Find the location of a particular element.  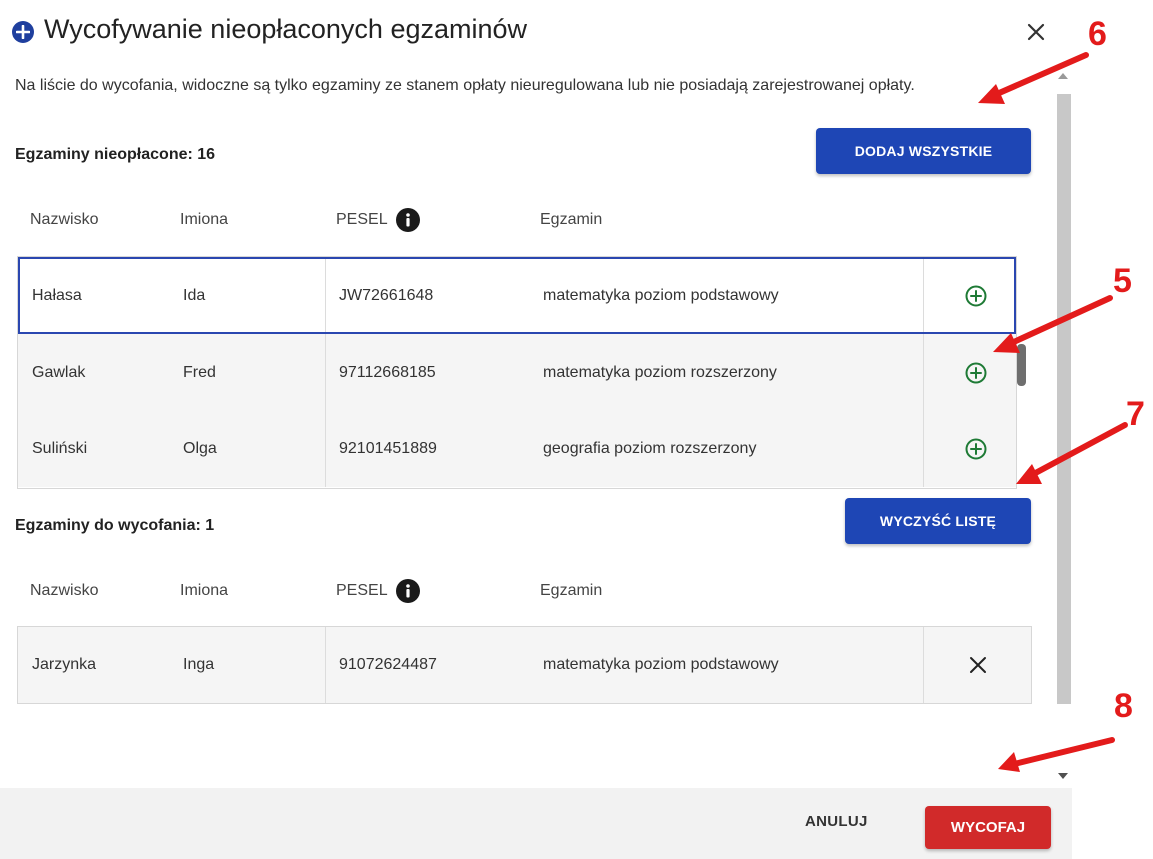

annotation-number-7: 7 is located at coordinates (1135, 414).